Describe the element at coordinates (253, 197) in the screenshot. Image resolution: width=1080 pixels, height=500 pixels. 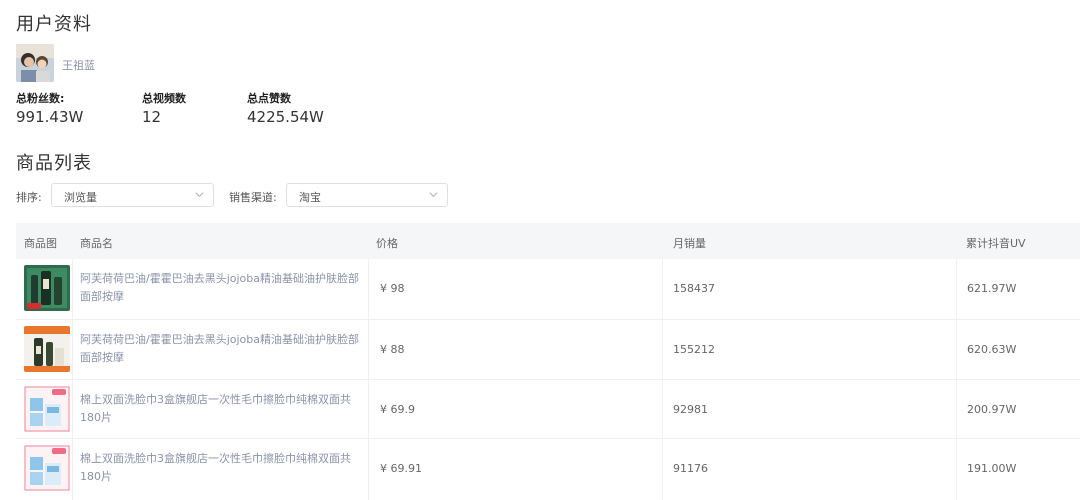
I see `channel-label: 销售渠道:` at that location.